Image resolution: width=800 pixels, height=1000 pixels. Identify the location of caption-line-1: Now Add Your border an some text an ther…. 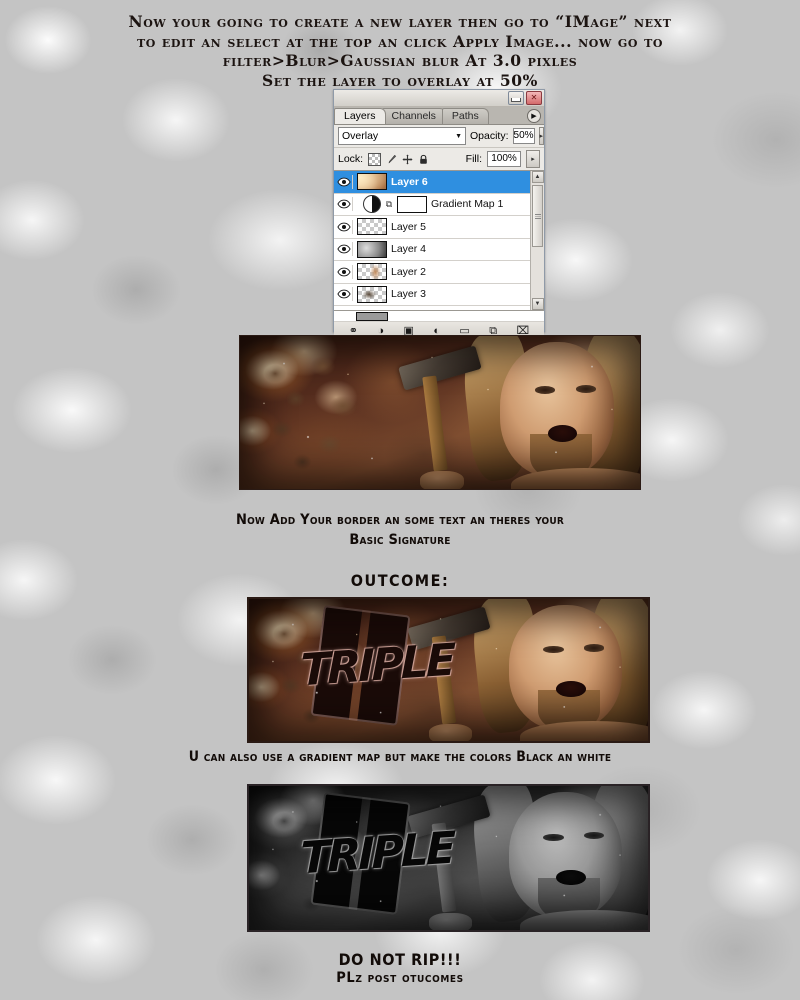
(400, 520).